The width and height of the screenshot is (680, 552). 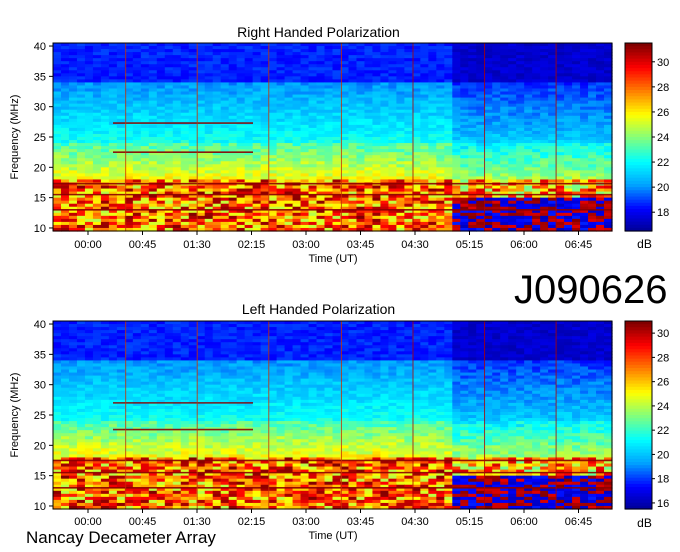 I want to click on y-tick-label: 40, so click(x=40, y=47).